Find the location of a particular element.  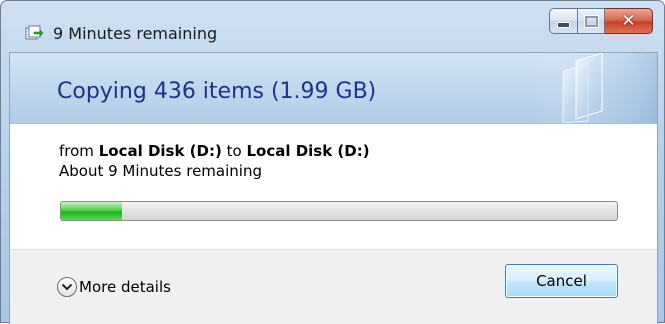

progress-fill is located at coordinates (92, 211).